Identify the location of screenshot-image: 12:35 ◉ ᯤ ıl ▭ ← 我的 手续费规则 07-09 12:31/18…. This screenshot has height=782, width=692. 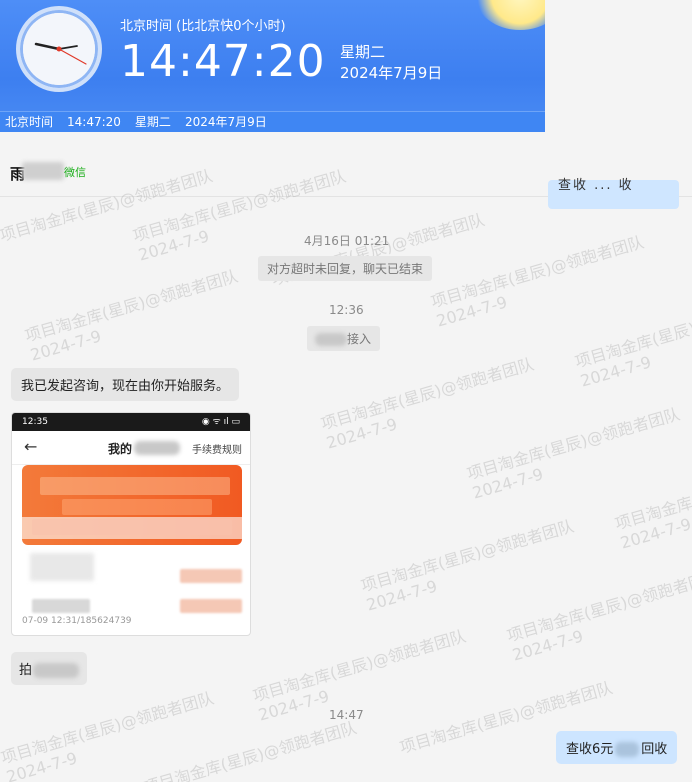
(131, 524).